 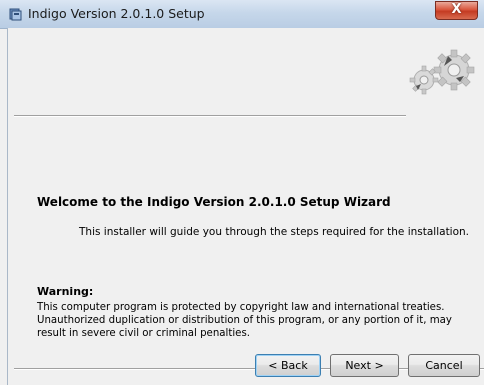 I want to click on cancel-button: Cancel, so click(x=444, y=365).